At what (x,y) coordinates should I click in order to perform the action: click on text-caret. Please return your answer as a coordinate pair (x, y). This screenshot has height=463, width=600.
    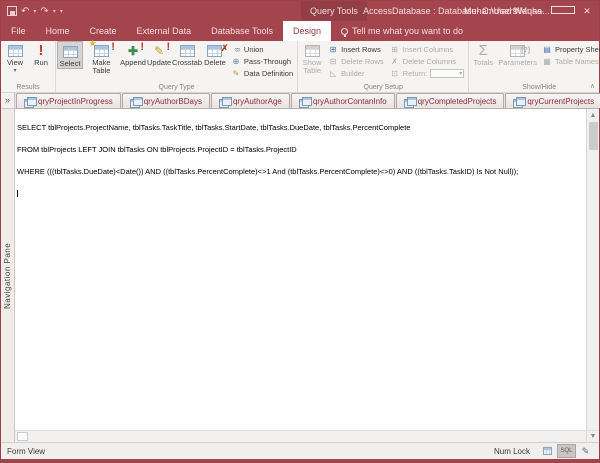
    Looking at the image, I should click on (17, 194).